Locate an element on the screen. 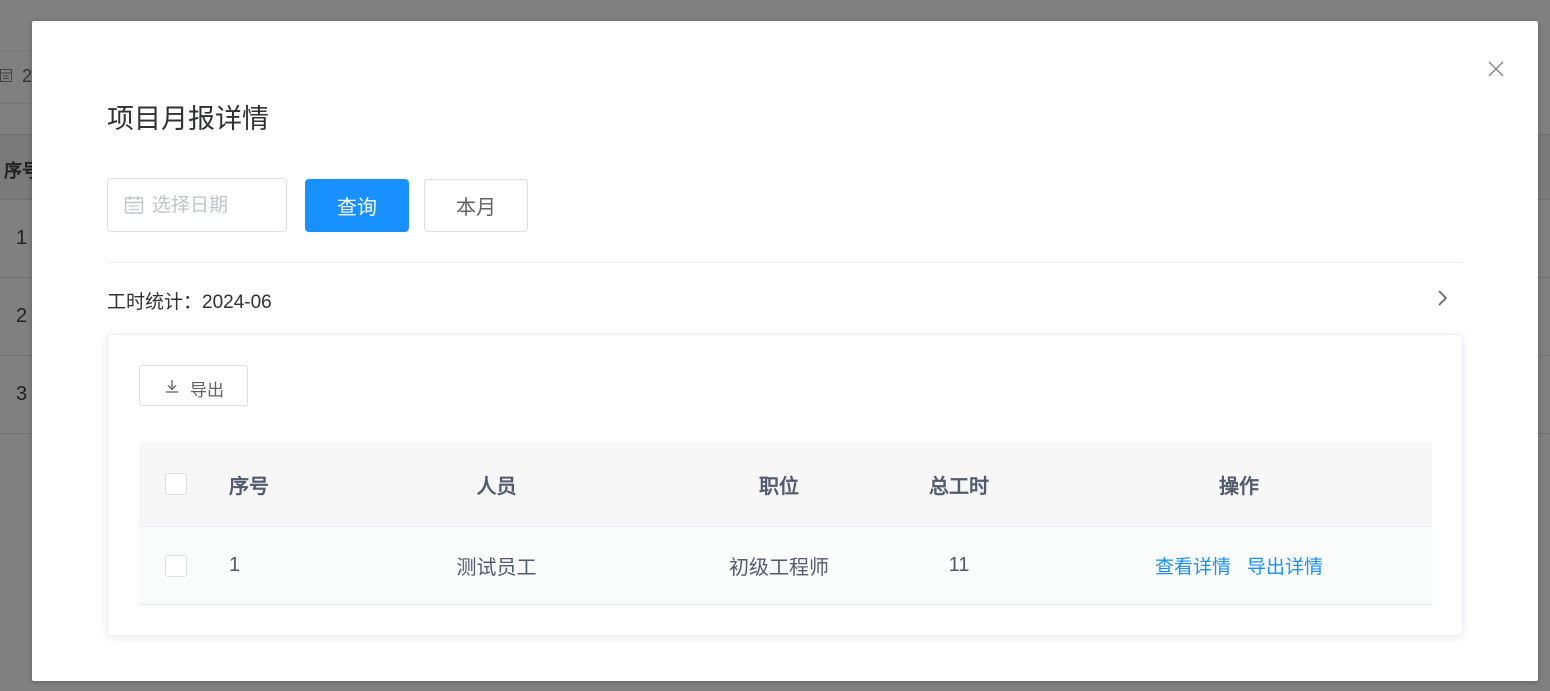  work-hours-collapse-header: 工时统计：2024-06 is located at coordinates (785, 298).